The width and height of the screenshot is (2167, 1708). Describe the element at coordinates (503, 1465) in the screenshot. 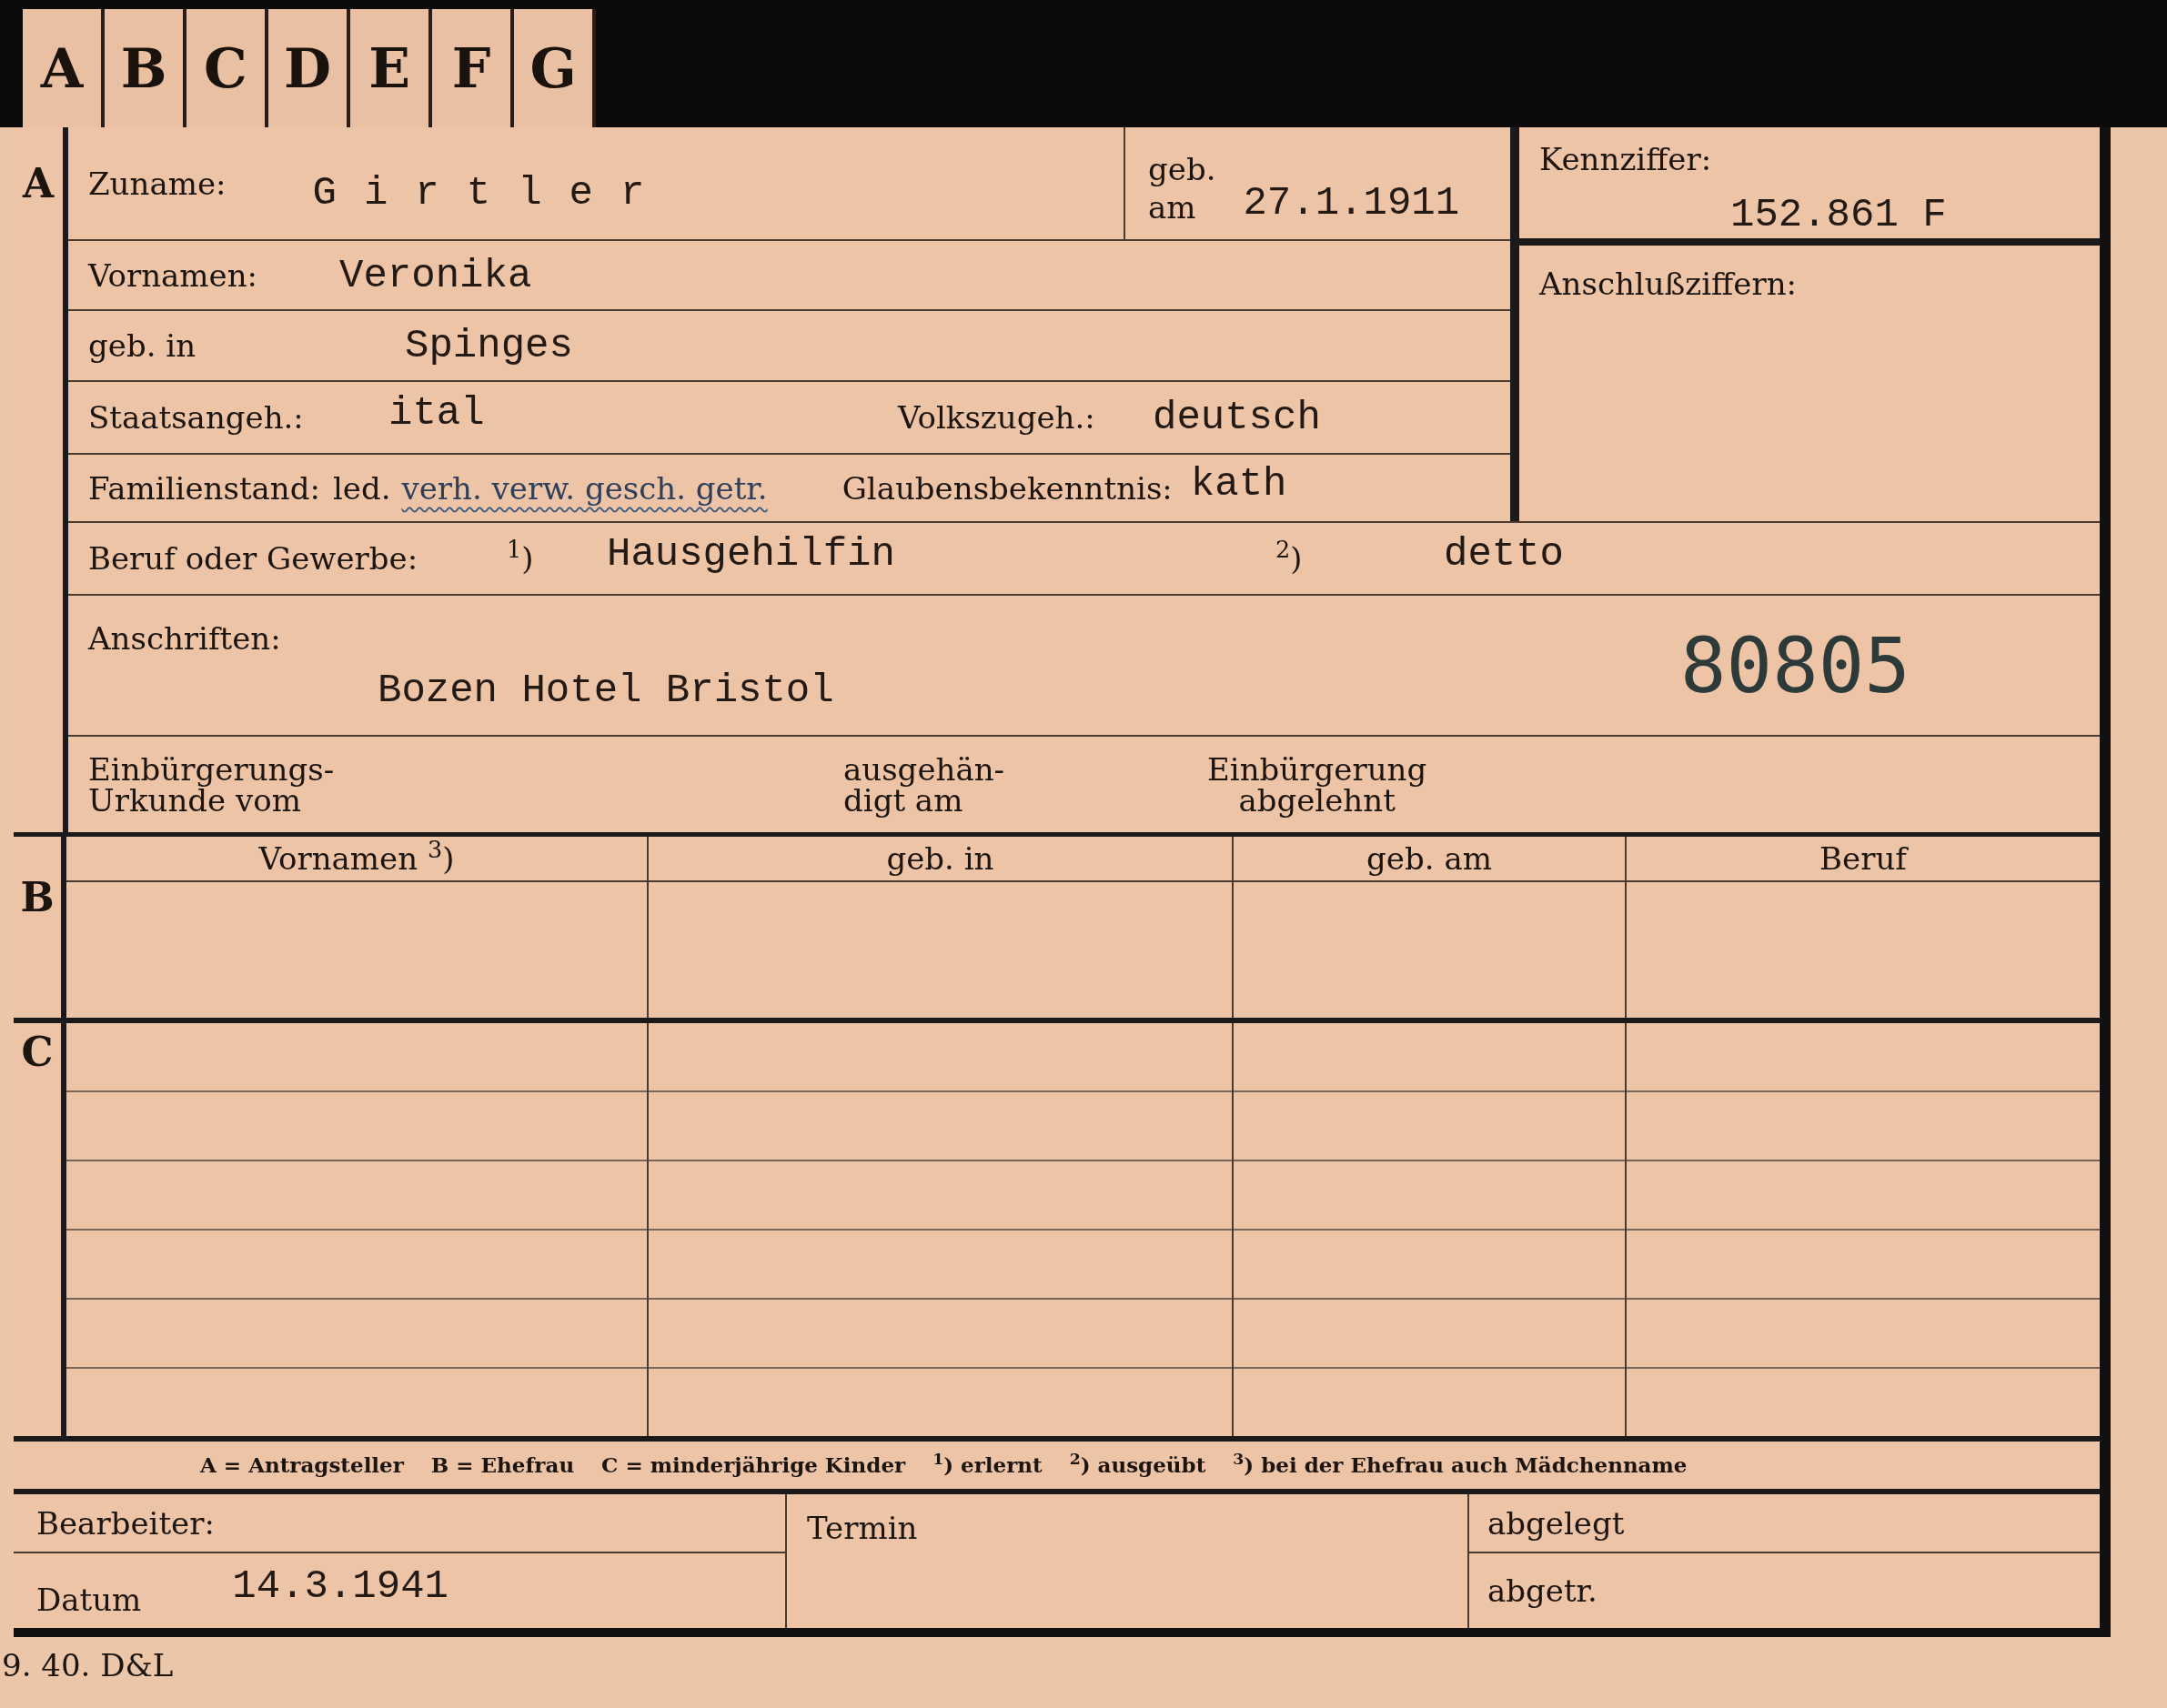

I see `legend-text: B = Ehefrau` at that location.